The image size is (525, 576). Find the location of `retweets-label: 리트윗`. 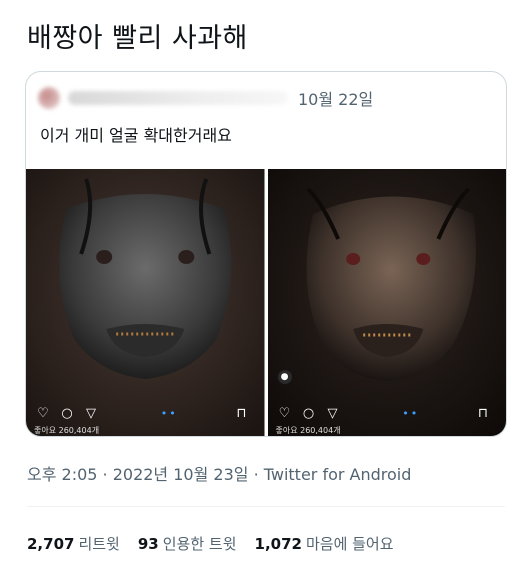

retweets-label: 리트윗 is located at coordinates (99, 544).